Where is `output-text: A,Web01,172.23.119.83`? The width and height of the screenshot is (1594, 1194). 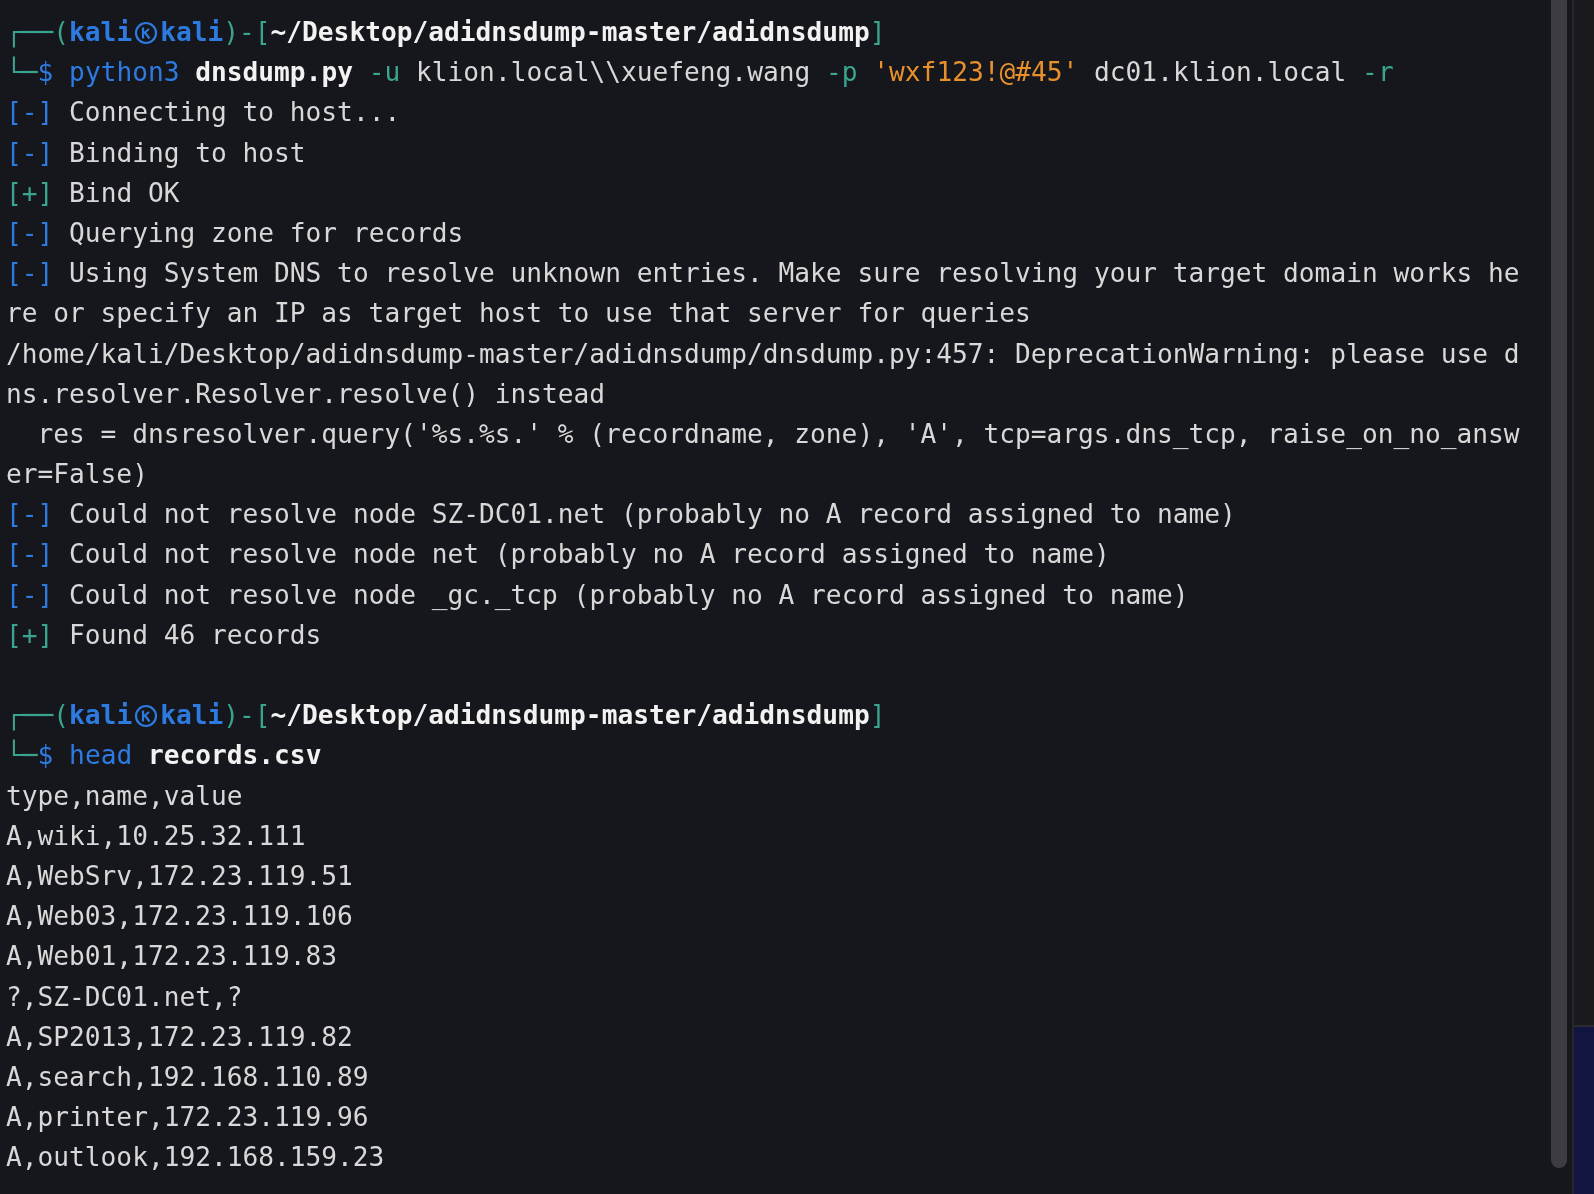
output-text: A,Web01,172.23.119.83 is located at coordinates (172, 956).